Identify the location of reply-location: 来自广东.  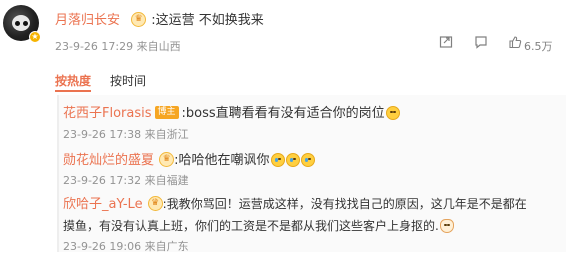
(166, 246).